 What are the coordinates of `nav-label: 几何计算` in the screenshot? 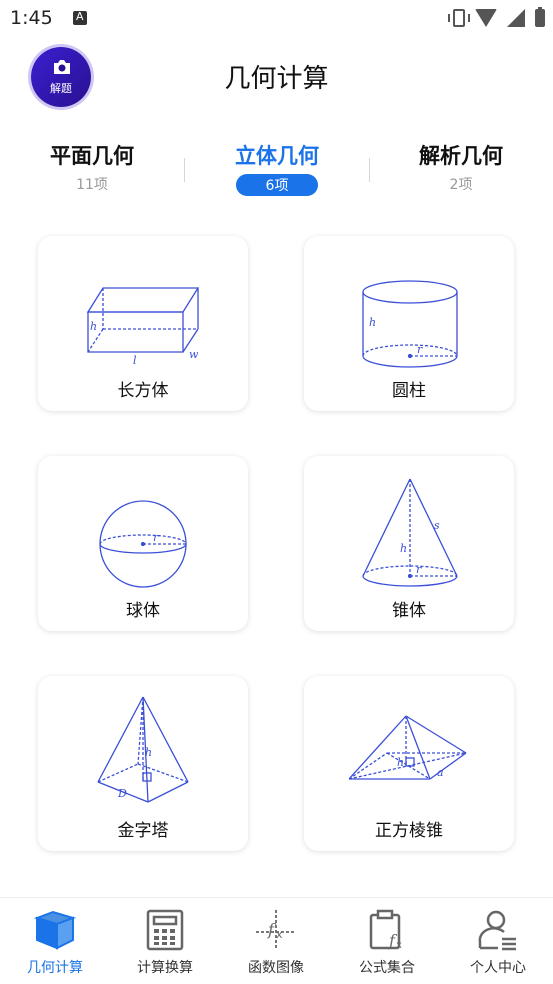 It's located at (55, 968).